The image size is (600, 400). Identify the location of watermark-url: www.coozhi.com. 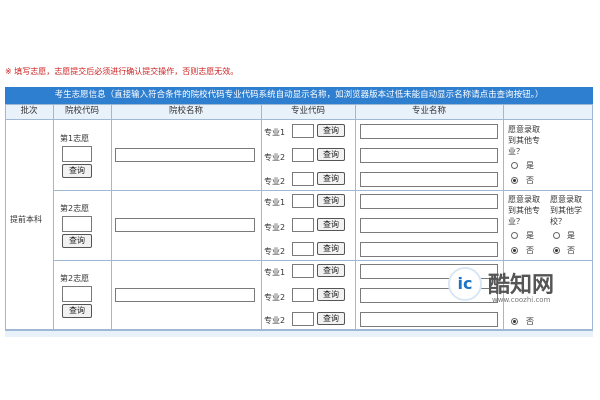
(521, 300).